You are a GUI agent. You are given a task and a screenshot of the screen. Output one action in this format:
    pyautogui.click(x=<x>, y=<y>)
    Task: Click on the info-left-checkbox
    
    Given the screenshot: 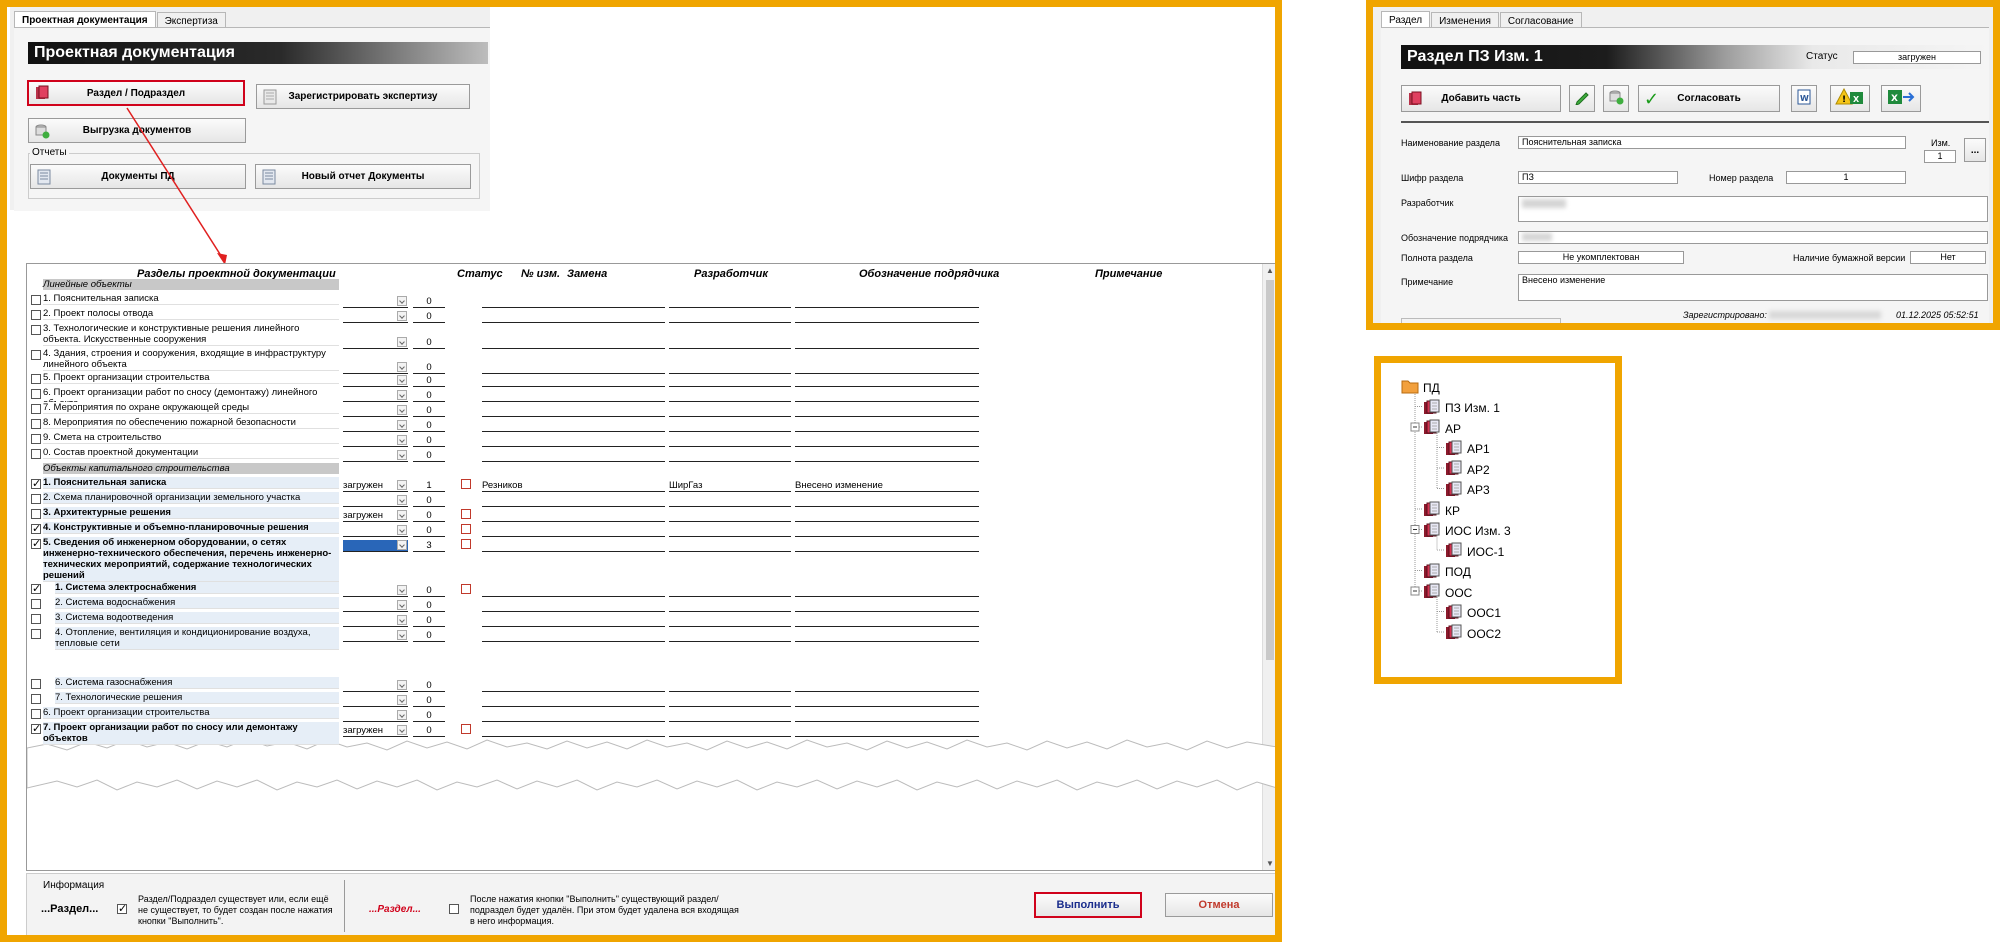 What is the action you would take?
    pyautogui.click(x=122, y=909)
    